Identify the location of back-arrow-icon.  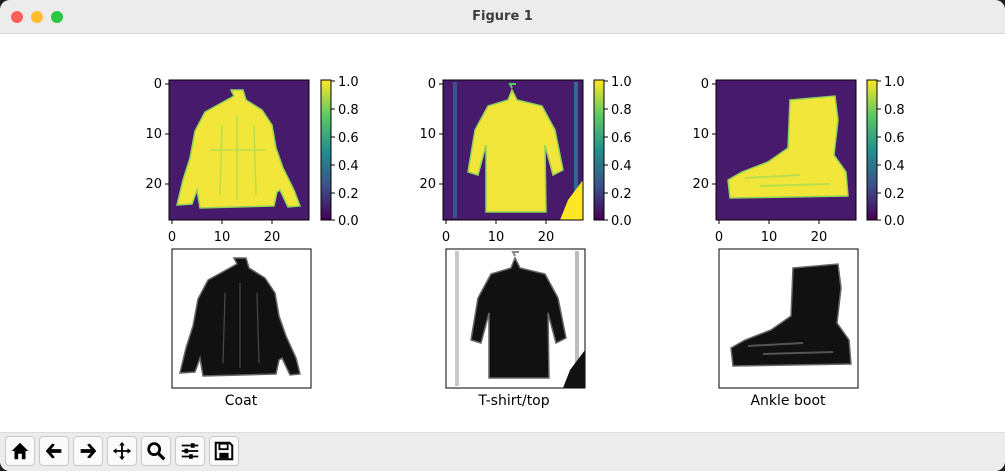
(53, 451).